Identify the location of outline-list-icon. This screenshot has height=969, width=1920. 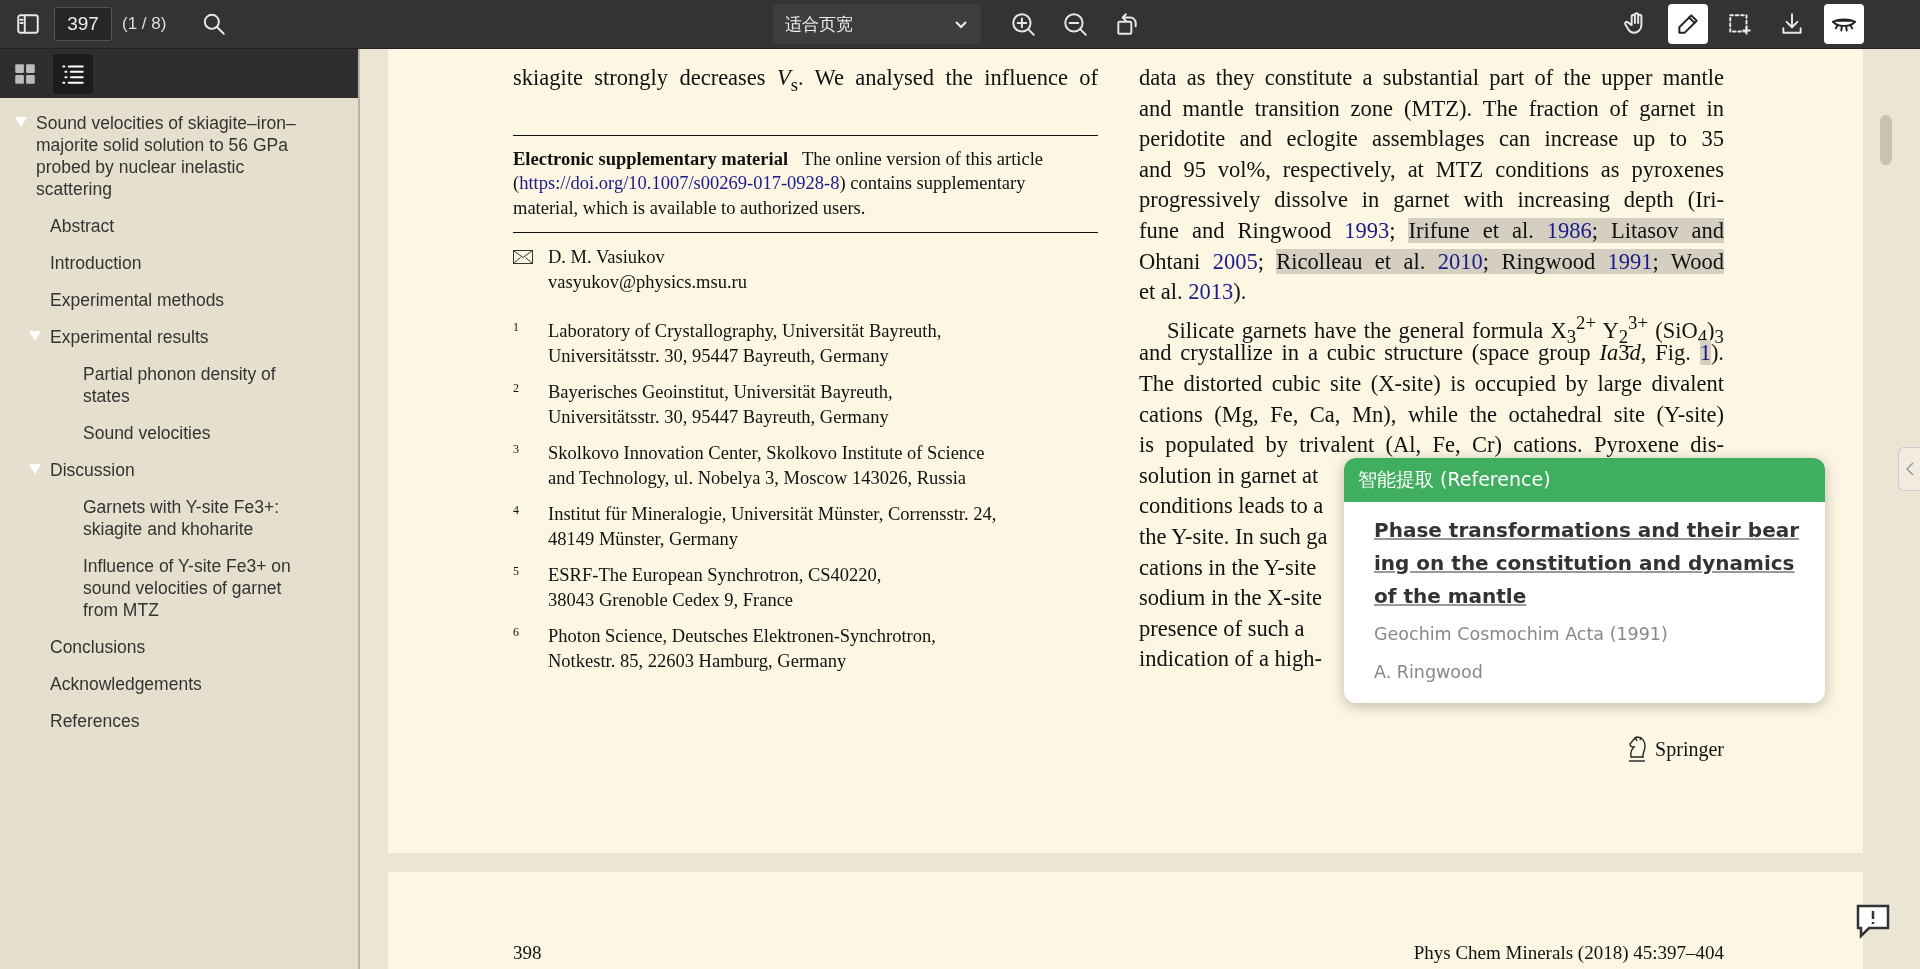
(73, 73).